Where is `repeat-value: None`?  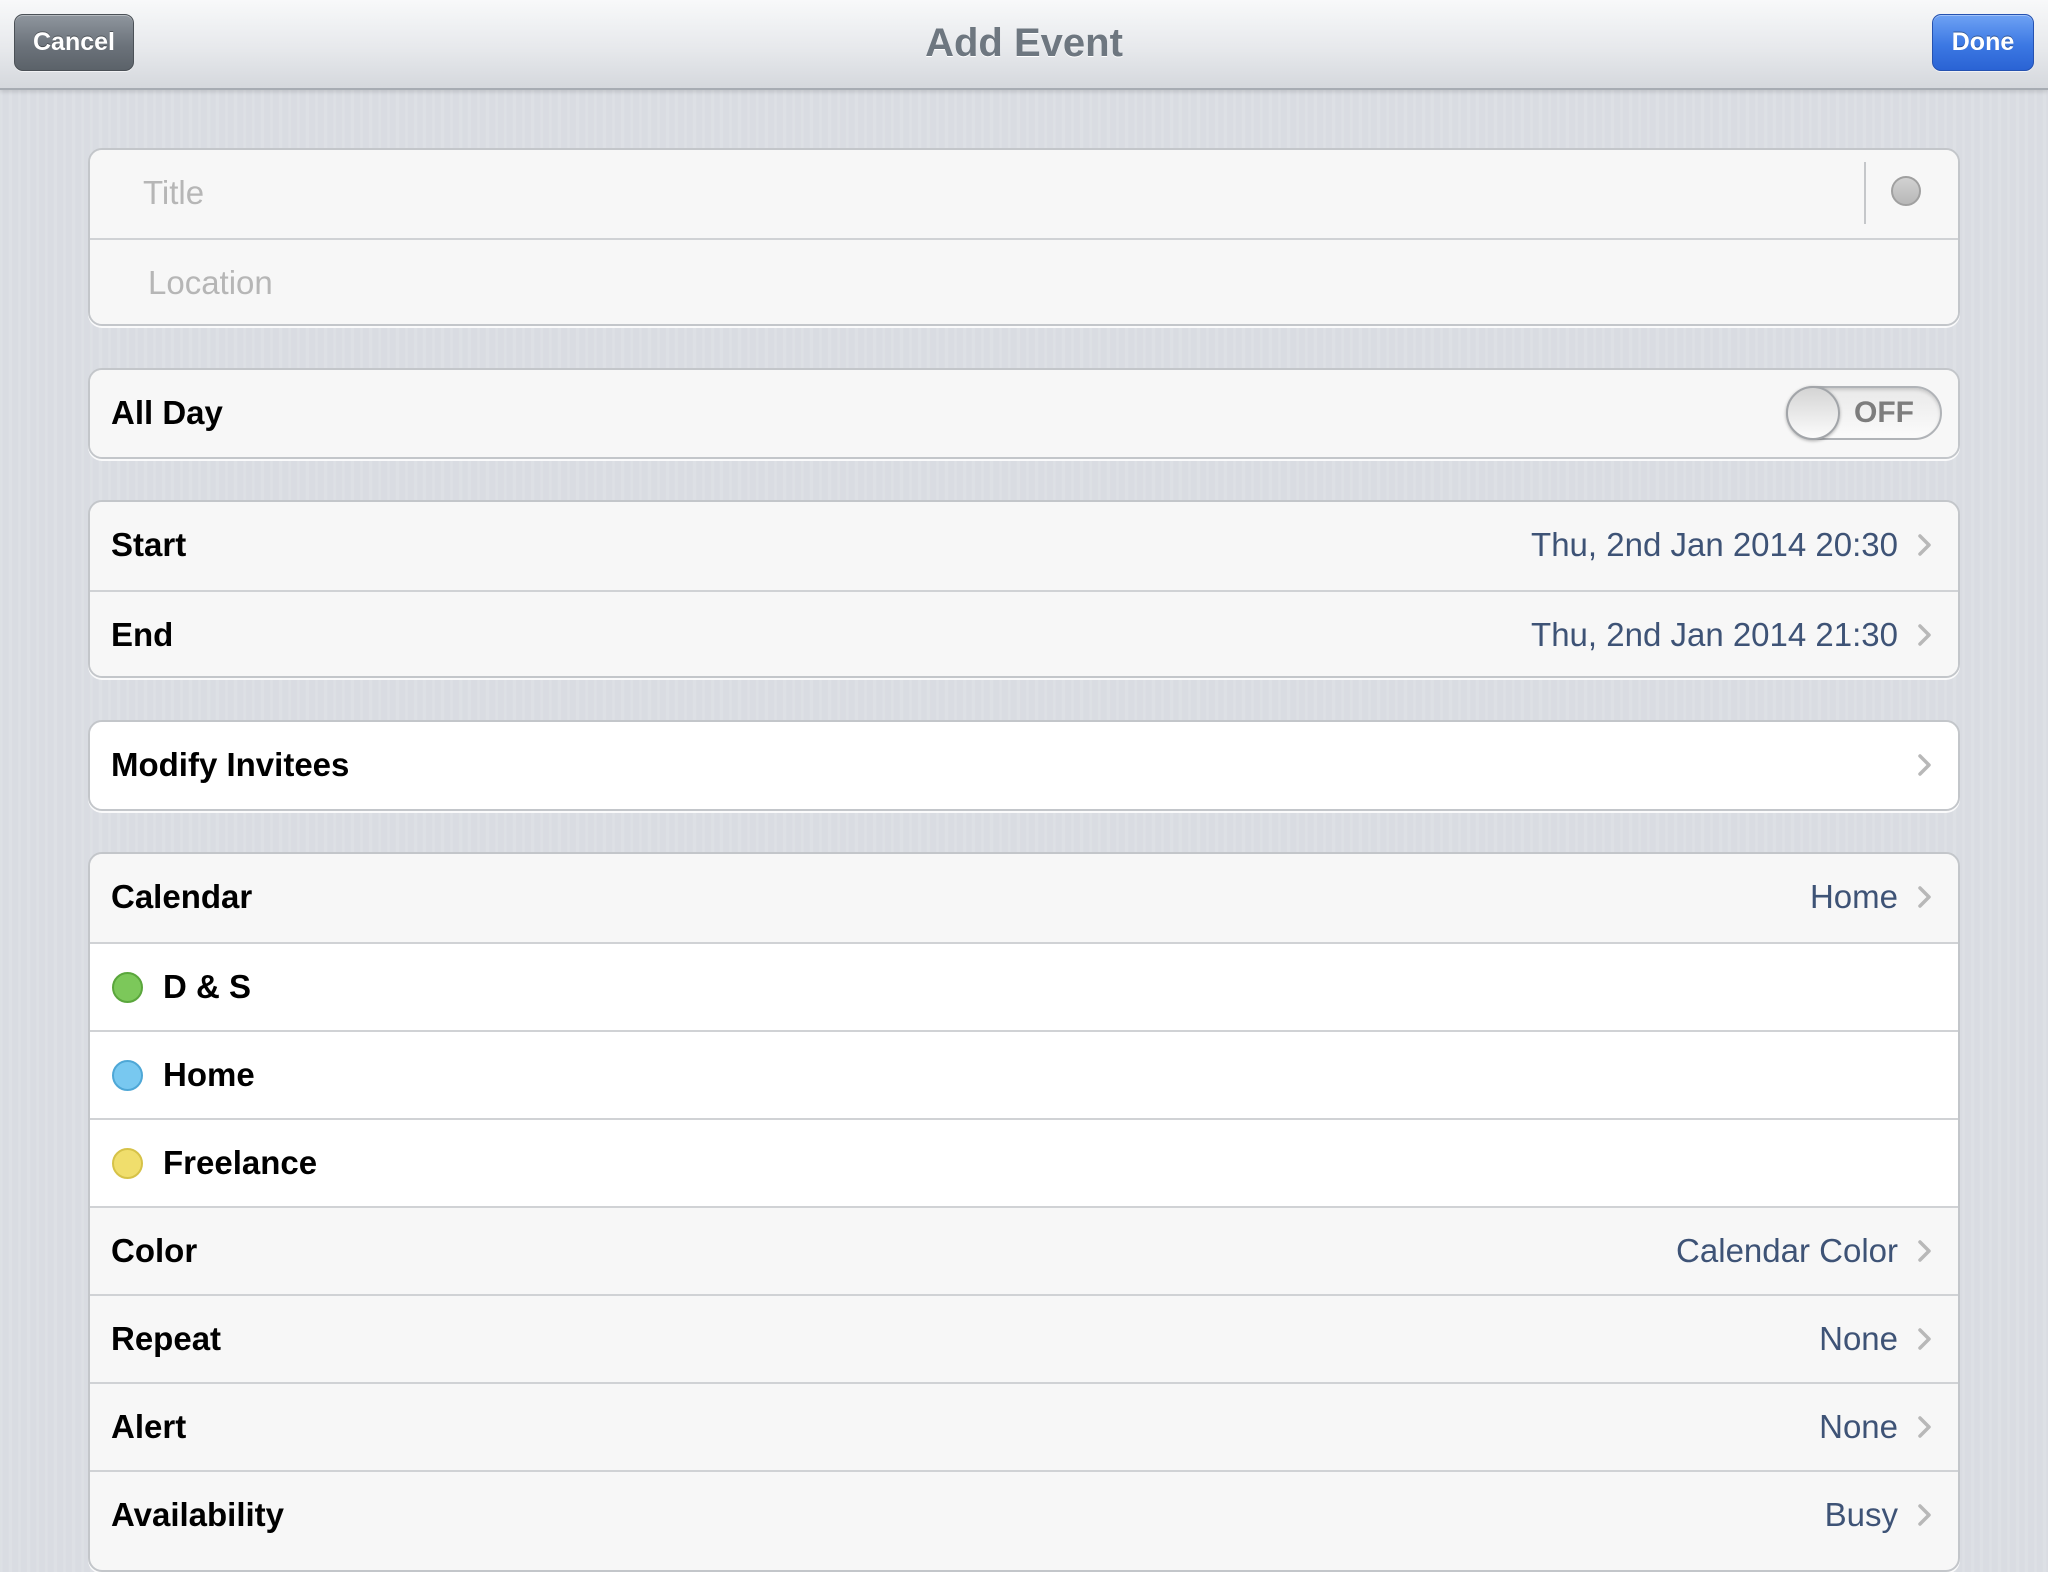
repeat-value: None is located at coordinates (1858, 1338).